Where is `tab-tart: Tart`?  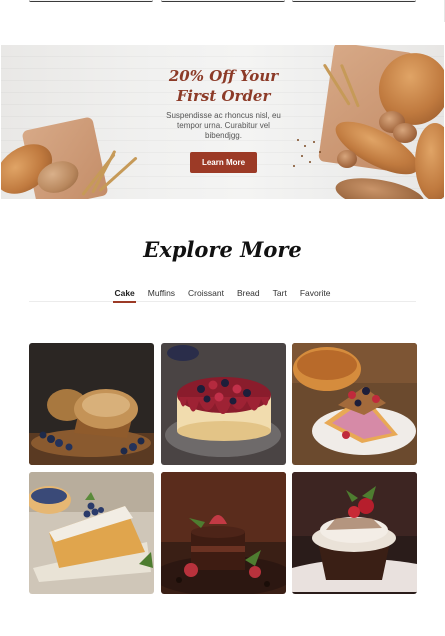
tab-tart: Tart is located at coordinates (280, 294).